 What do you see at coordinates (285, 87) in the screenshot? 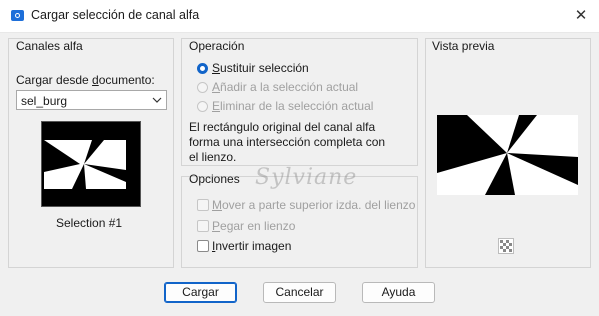
I see `radio-anadir-label: Añadir a la selección actual` at bounding box center [285, 87].